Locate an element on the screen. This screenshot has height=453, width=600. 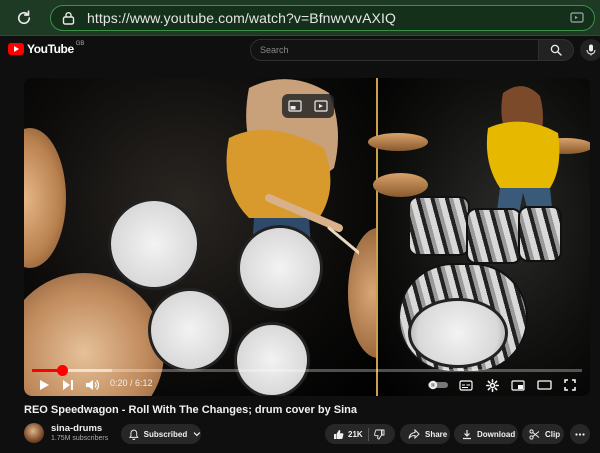
search-input: Search is located at coordinates (395, 50).